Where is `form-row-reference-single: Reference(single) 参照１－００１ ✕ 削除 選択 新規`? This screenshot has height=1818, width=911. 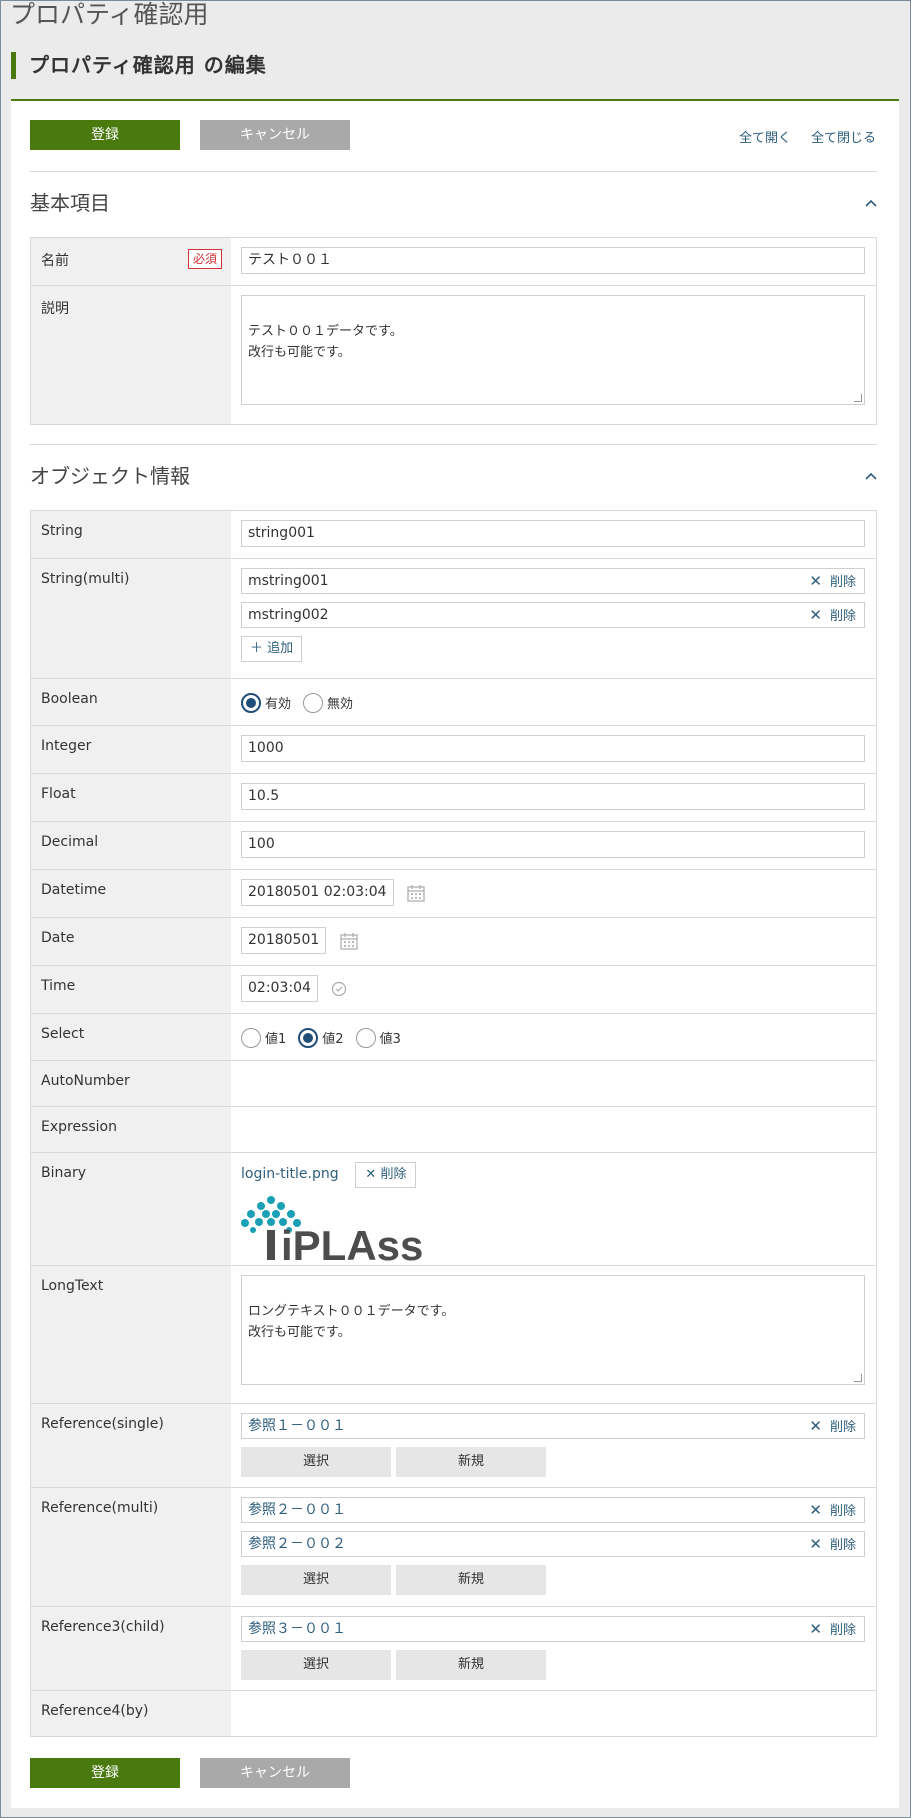
form-row-reference-single: Reference(single) 参照１－００１ ✕ 削除 選択 新規 is located at coordinates (453, 1446).